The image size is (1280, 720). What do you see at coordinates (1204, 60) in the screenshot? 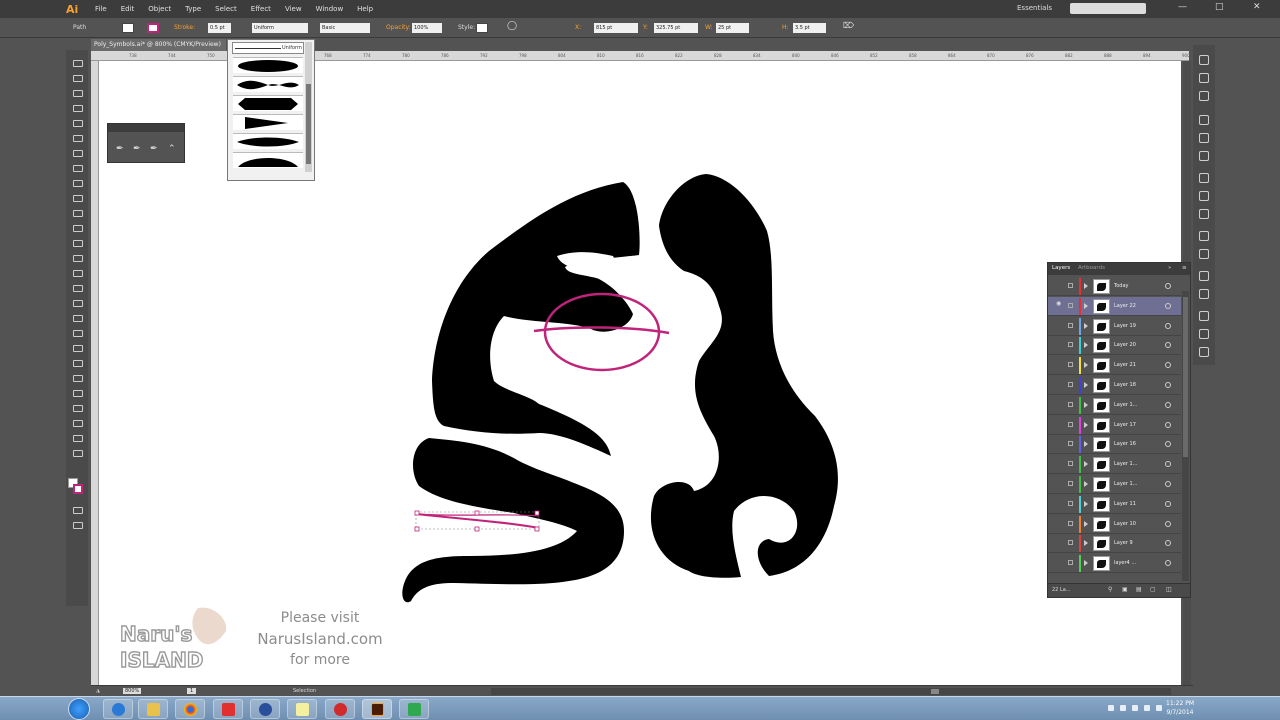
I see `color-panel-icon` at bounding box center [1204, 60].